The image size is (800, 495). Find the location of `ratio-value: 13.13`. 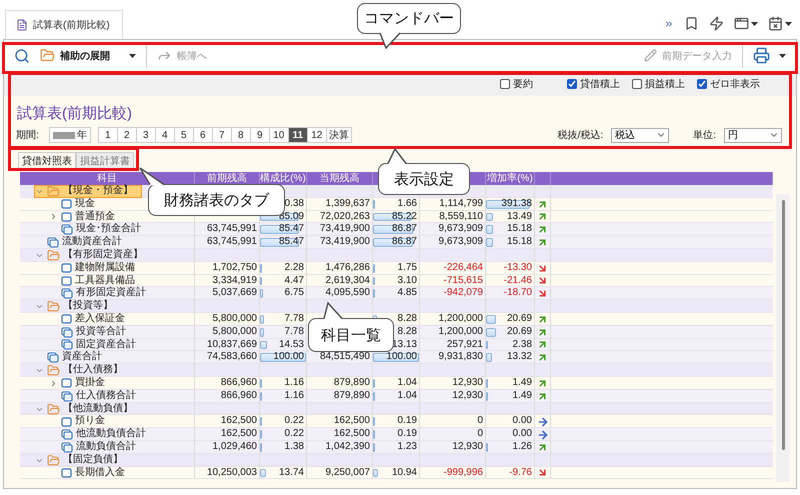

ratio-value: 13.13 is located at coordinates (404, 344).